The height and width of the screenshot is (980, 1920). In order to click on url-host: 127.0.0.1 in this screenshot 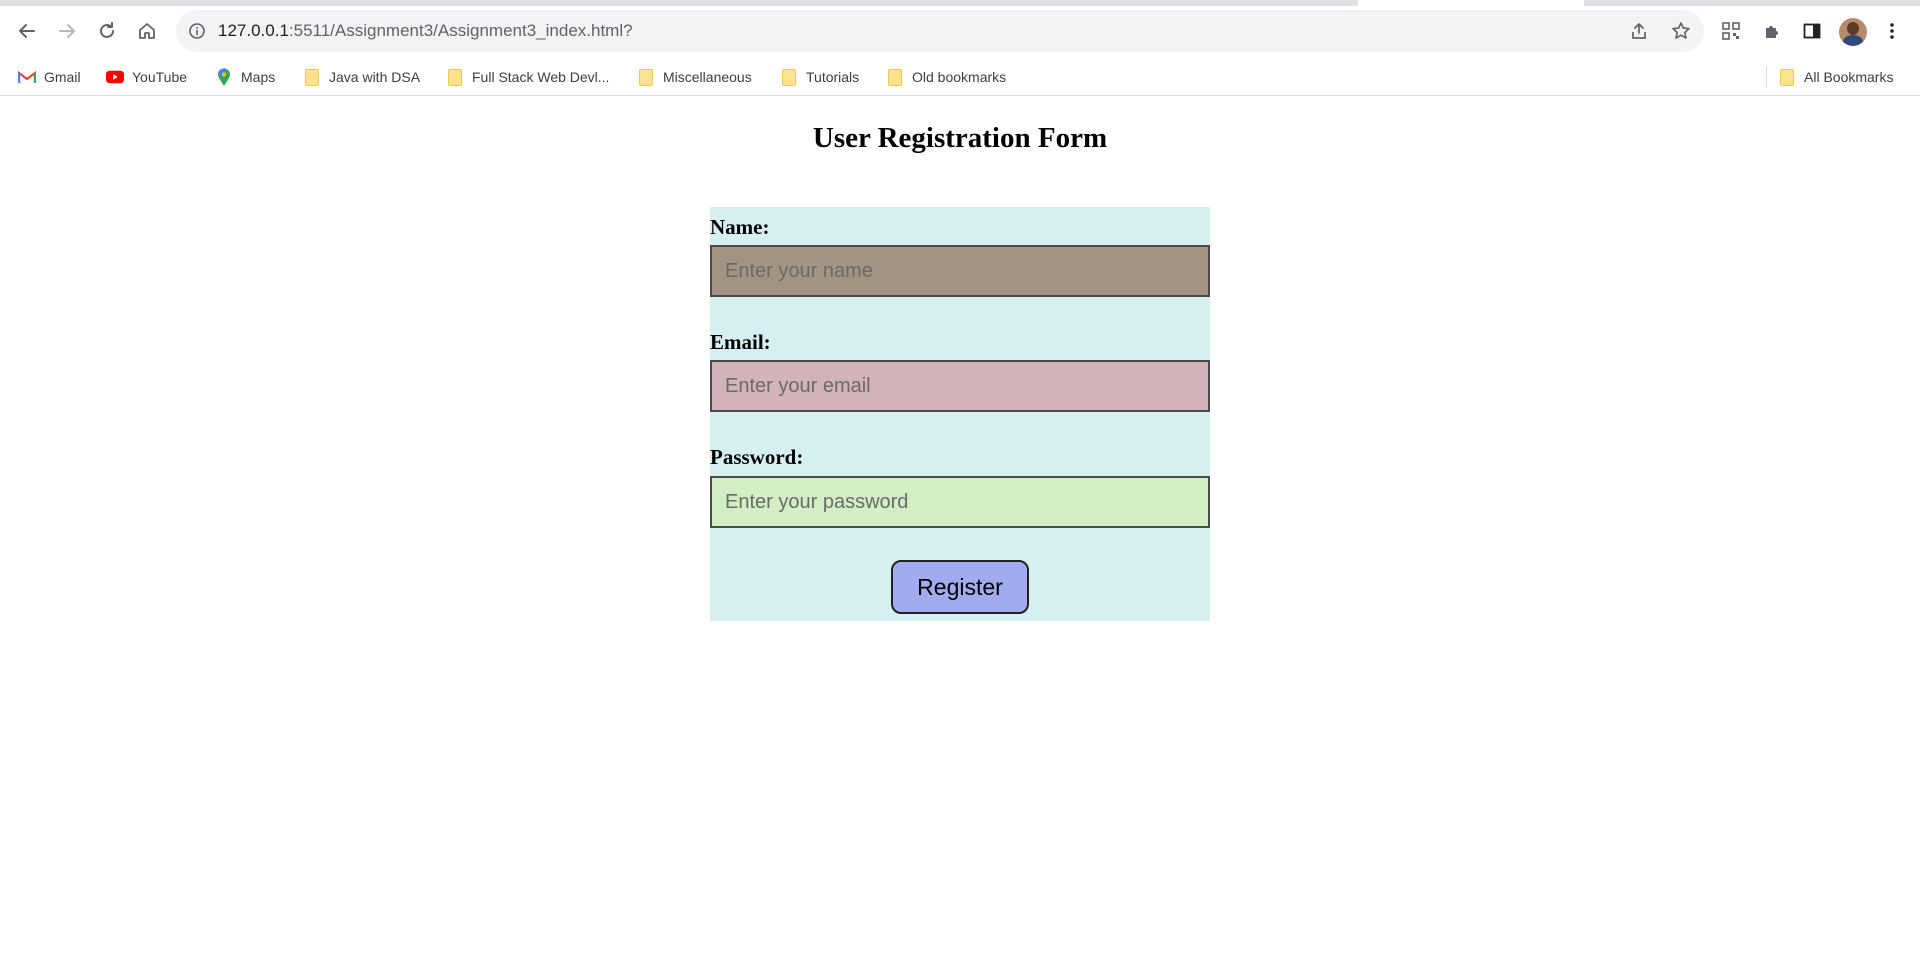, I will do `click(253, 30)`.